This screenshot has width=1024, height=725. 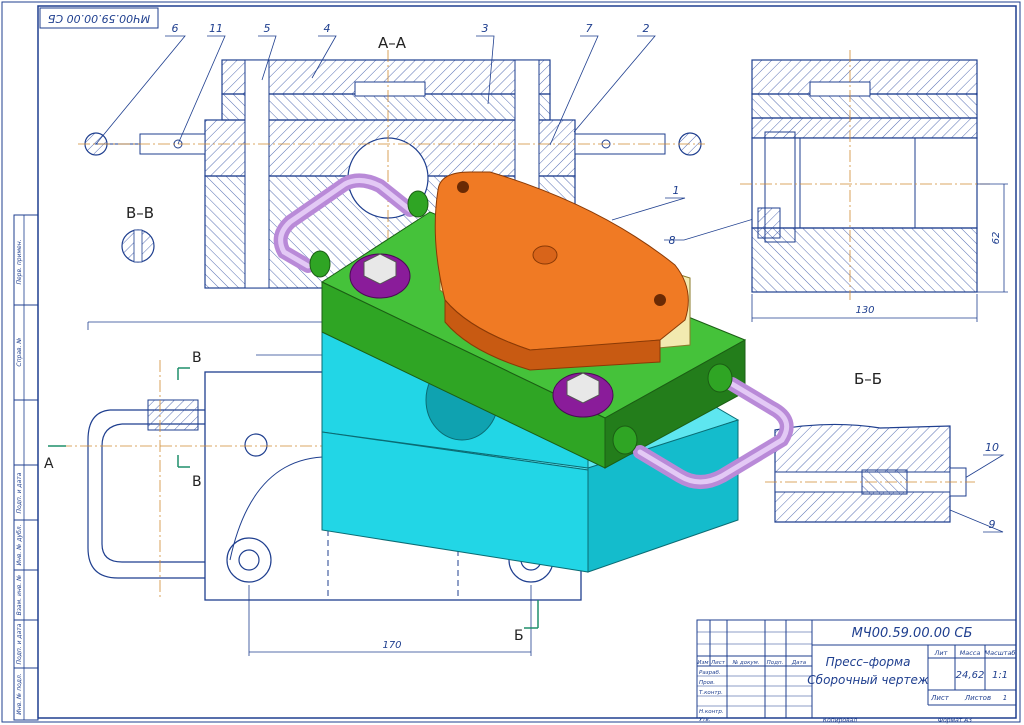 I want to click on callout-5: 5, so click(x=267, y=28).